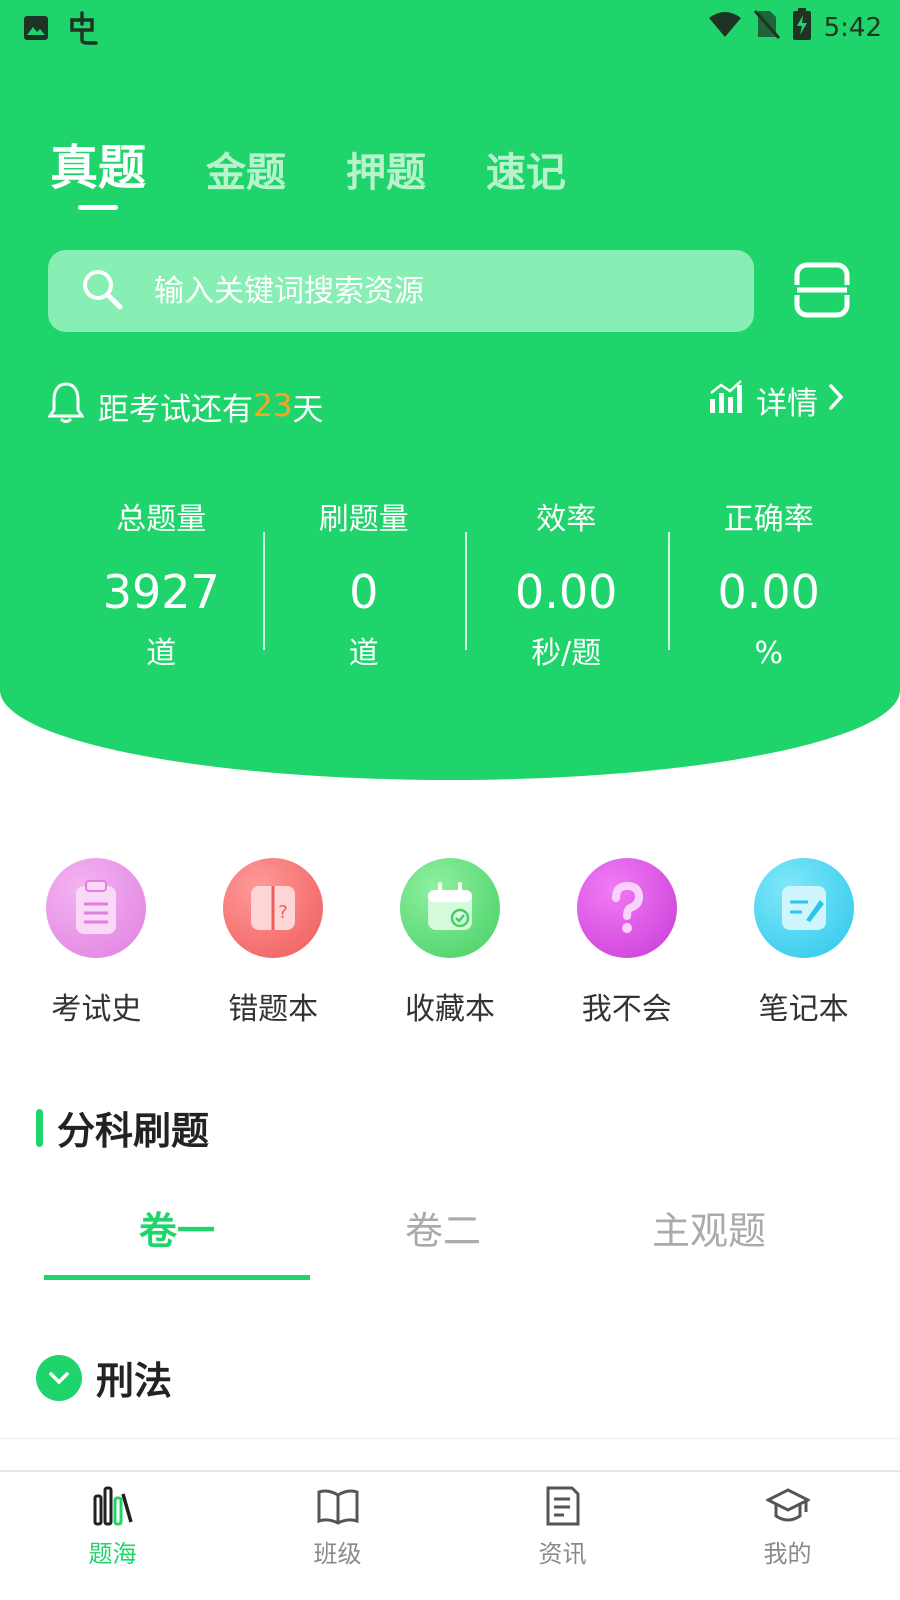 This screenshot has width=900, height=1600. Describe the element at coordinates (98, 169) in the screenshot. I see `tab-zhenti: 真题` at that location.